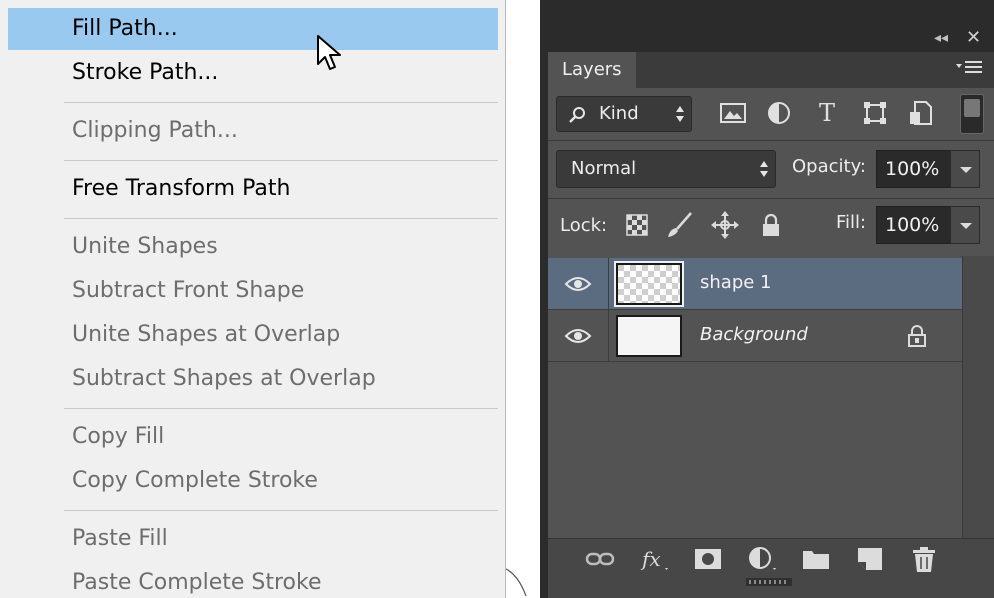 Image resolution: width=994 pixels, height=598 pixels. What do you see at coordinates (577, 115) in the screenshot?
I see `search-icon` at bounding box center [577, 115].